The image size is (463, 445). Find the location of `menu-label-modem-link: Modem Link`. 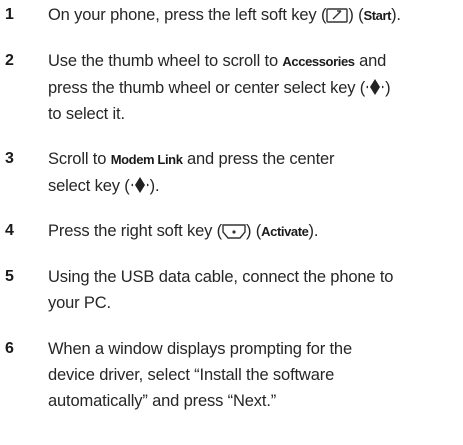

menu-label-modem-link: Modem Link is located at coordinates (146, 159).